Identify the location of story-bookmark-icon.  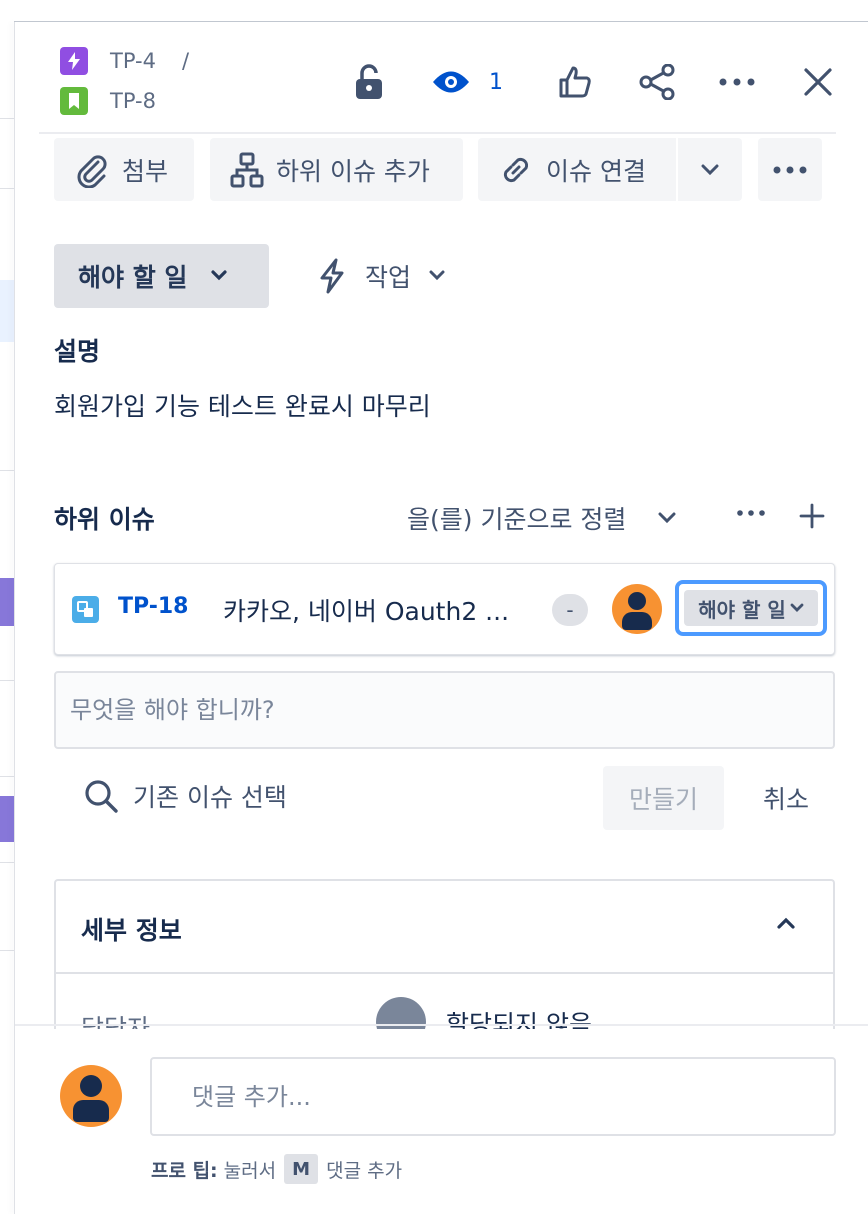
(74, 101).